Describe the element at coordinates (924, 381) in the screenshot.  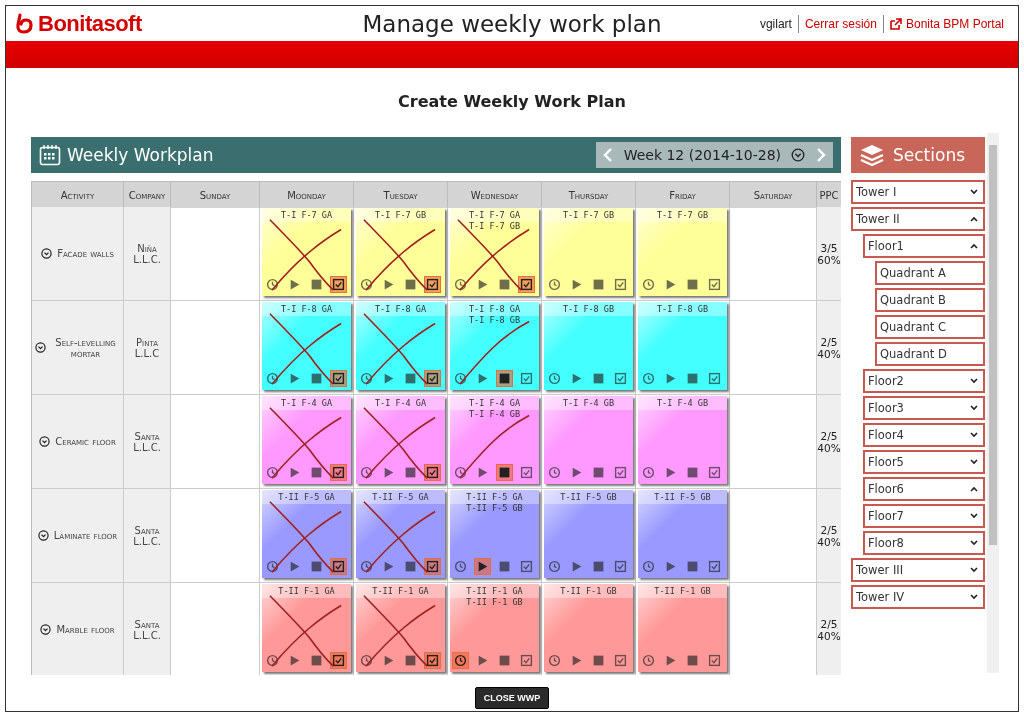
I see `section-item: Floor2` at that location.